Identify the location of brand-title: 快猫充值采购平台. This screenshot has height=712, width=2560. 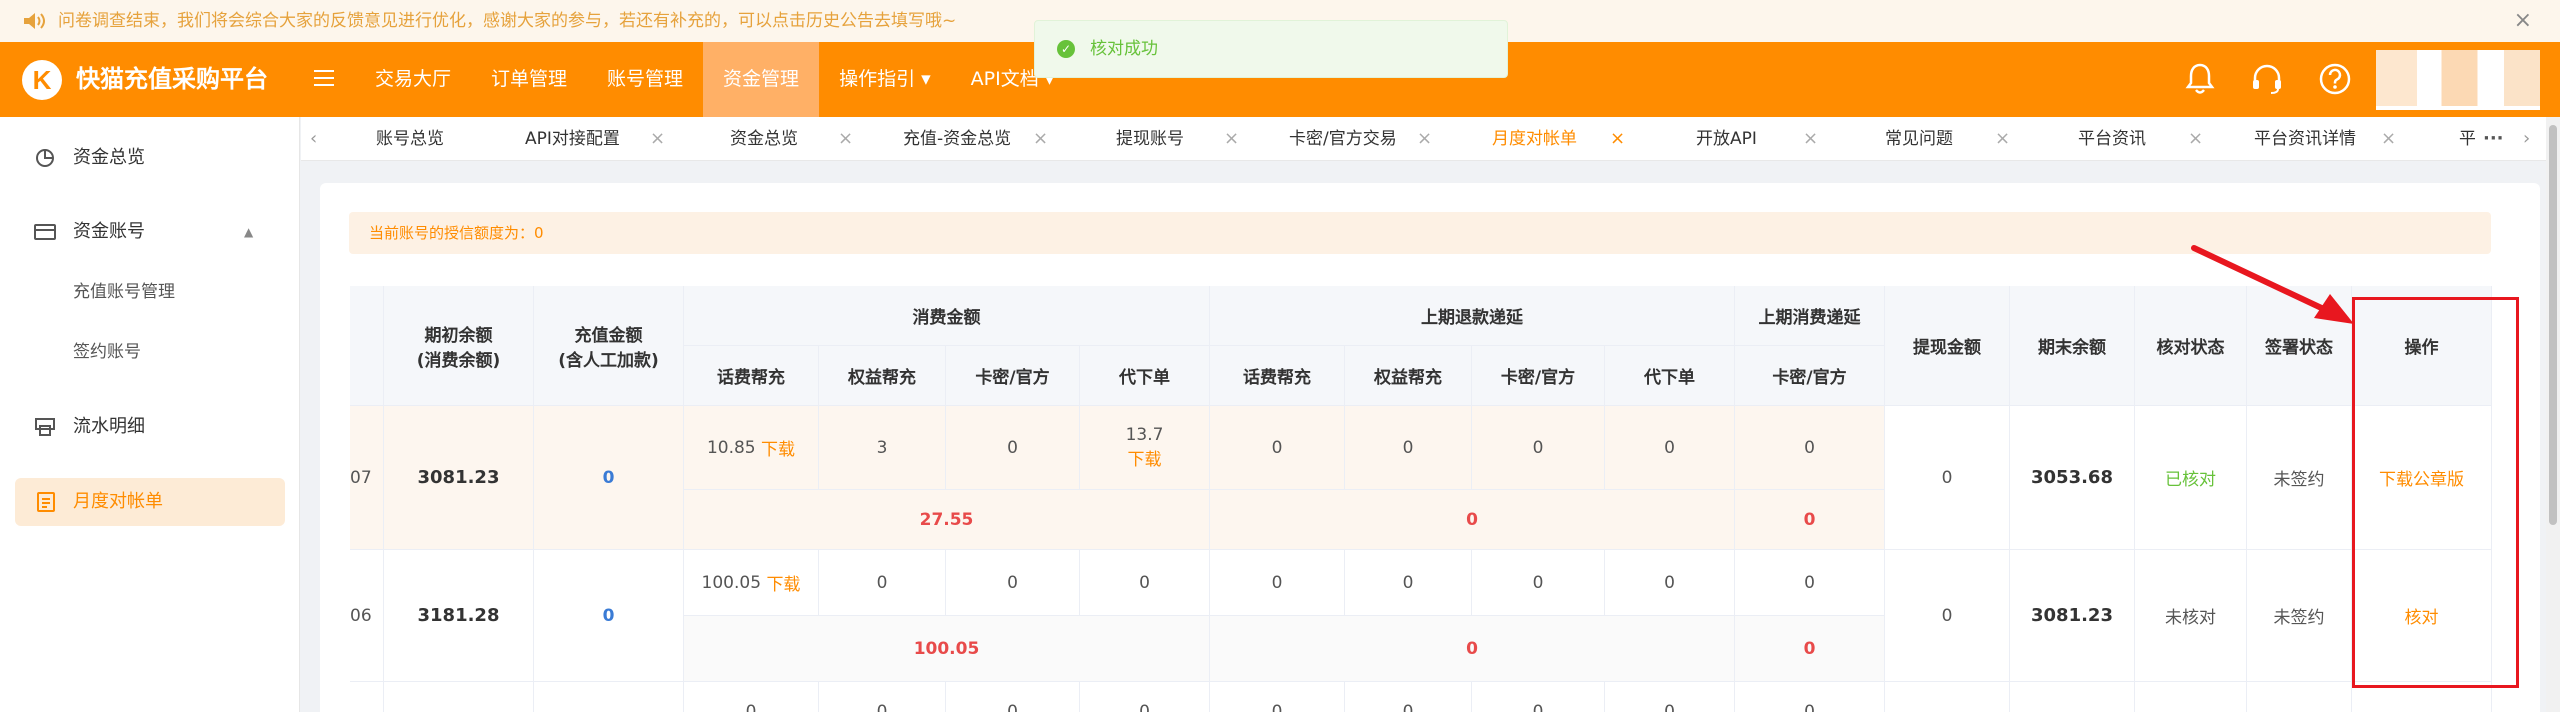
(172, 79).